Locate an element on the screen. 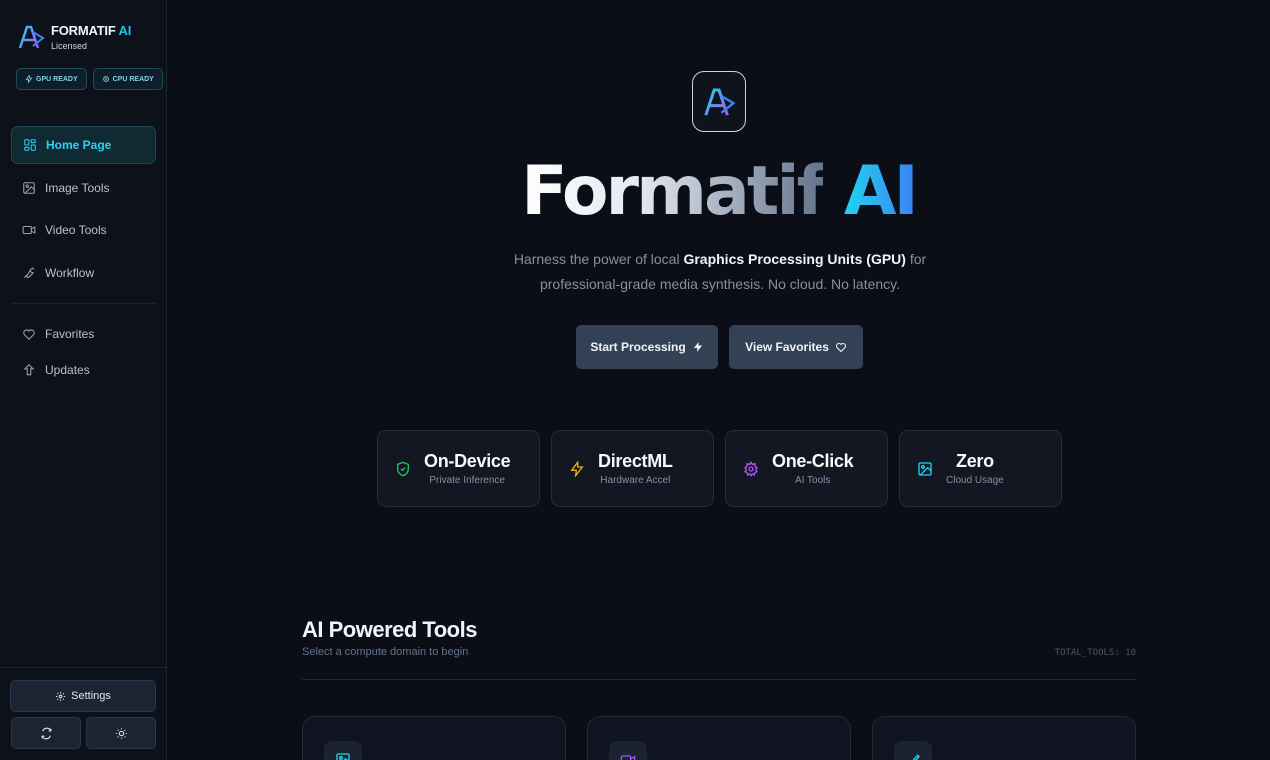  stat-value: DirectML is located at coordinates (635, 461).